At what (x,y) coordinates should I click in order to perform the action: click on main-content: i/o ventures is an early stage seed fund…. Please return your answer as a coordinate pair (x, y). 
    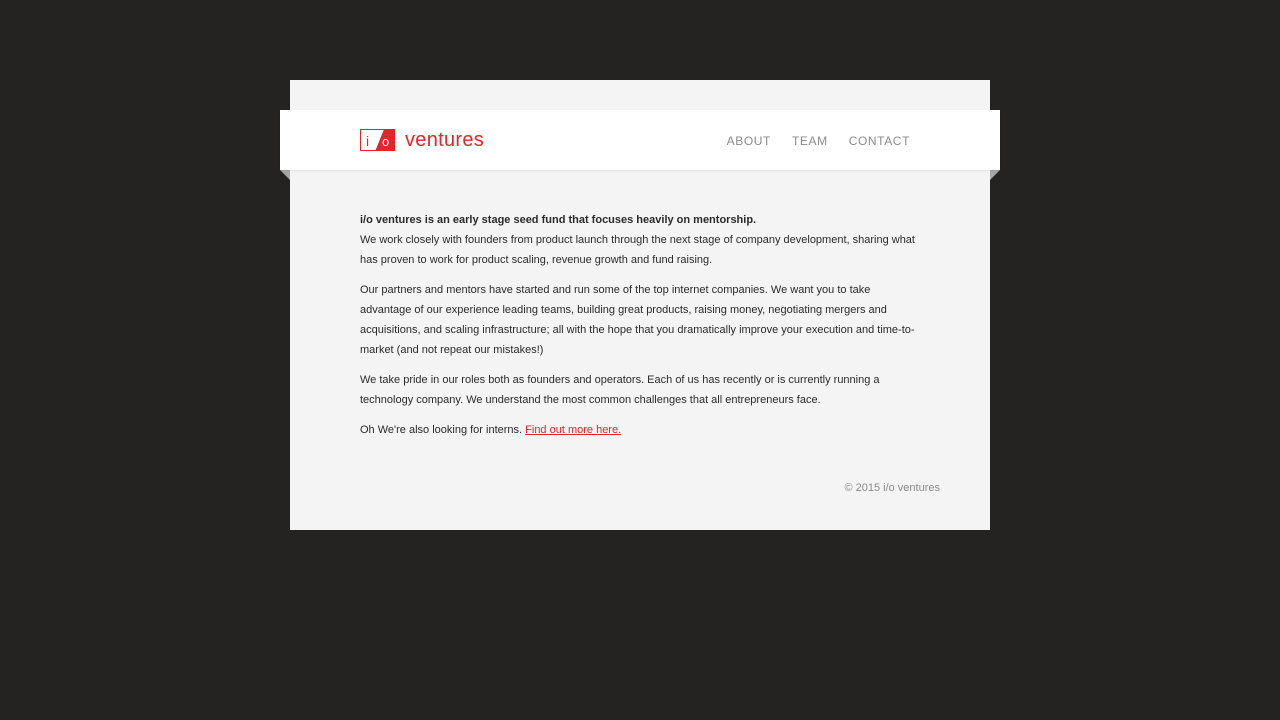
    Looking at the image, I should click on (640, 330).